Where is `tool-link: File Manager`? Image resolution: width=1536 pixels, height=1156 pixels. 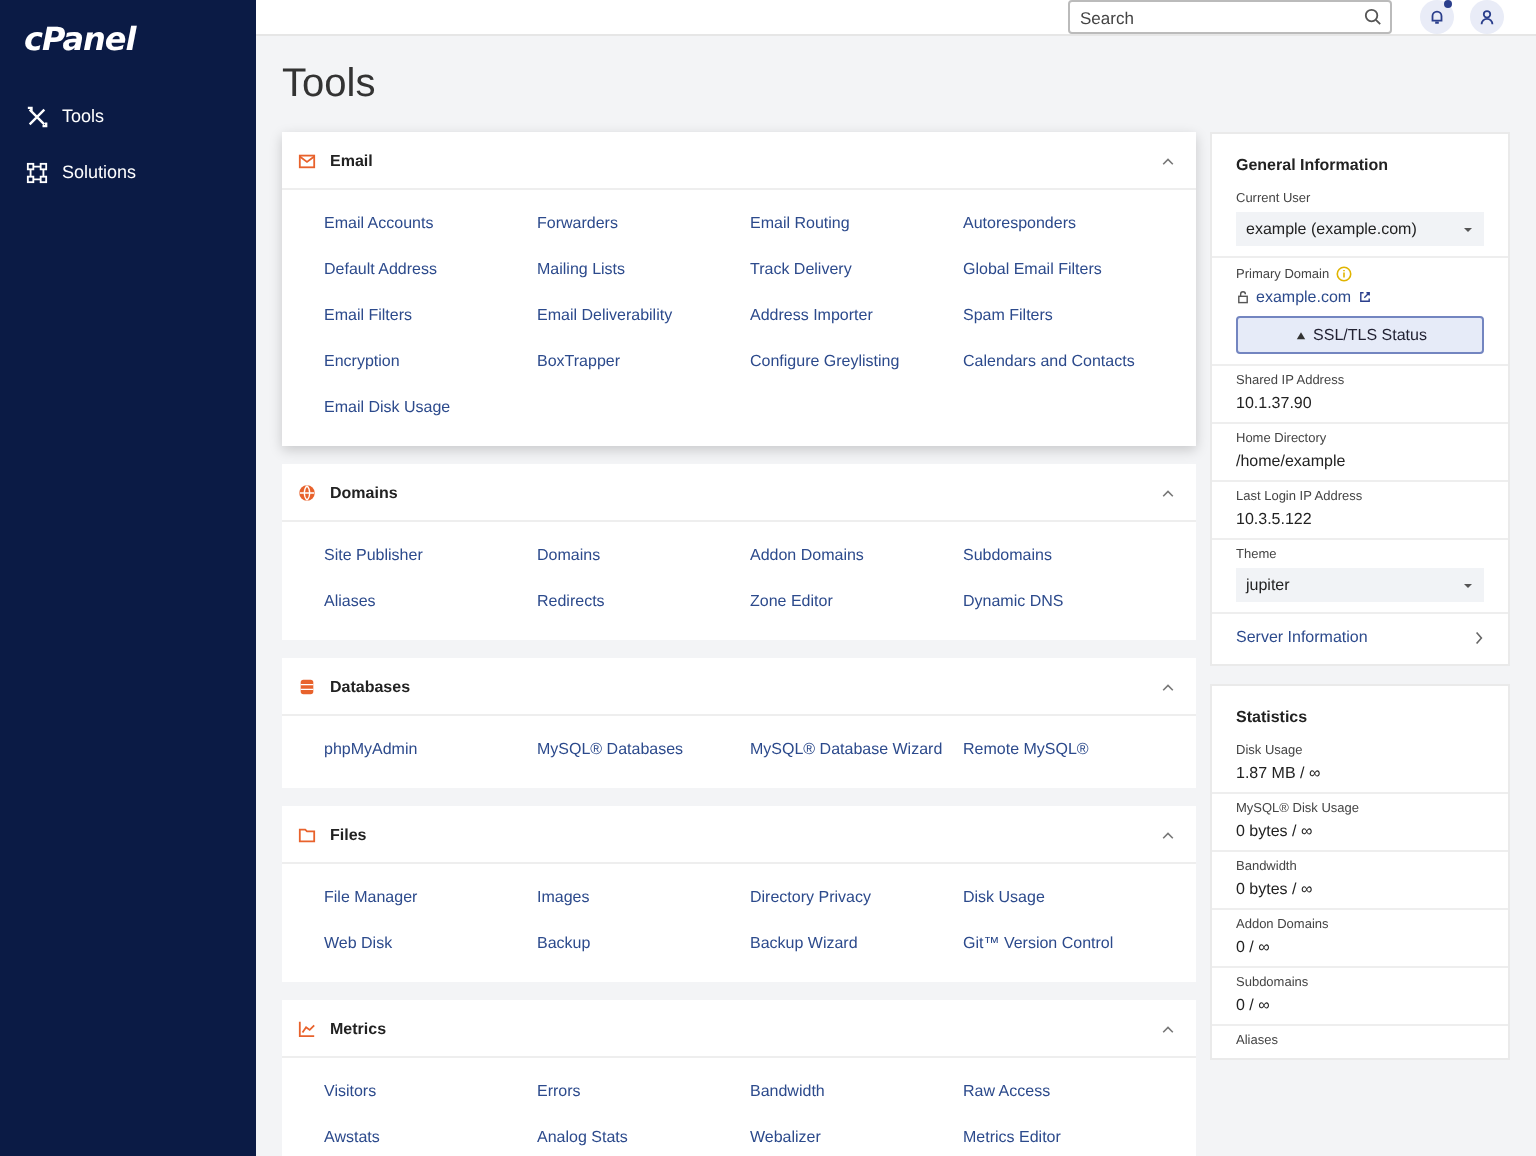 tool-link: File Manager is located at coordinates (430, 897).